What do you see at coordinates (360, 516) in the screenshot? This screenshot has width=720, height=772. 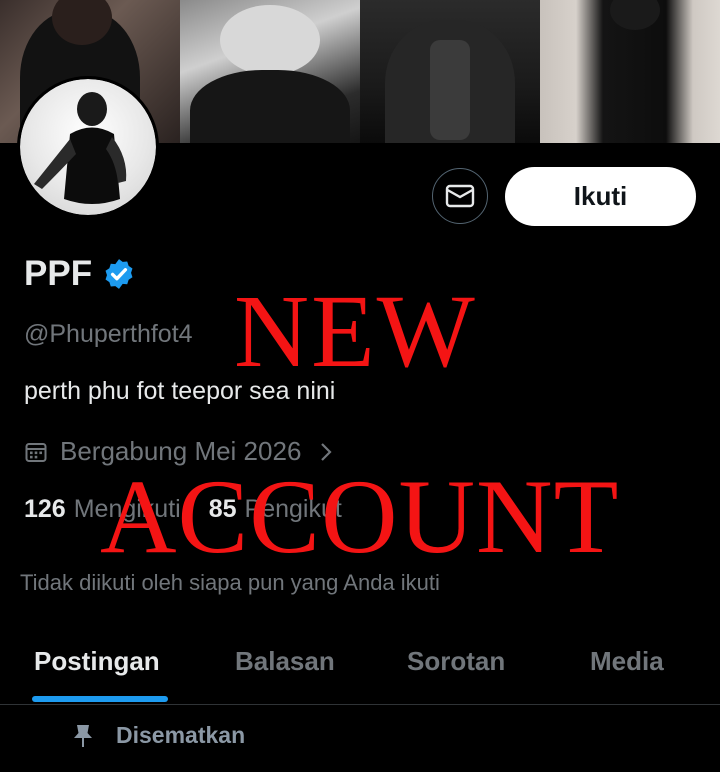 I see `overlay-text-account: ACCOUNT` at bounding box center [360, 516].